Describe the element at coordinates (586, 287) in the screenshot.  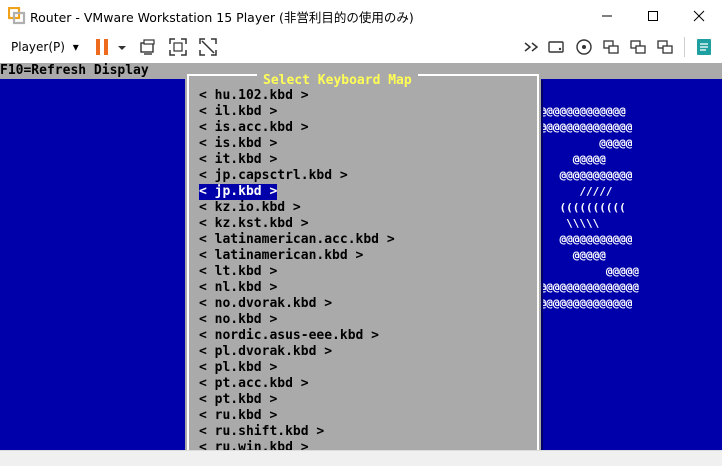
I see `ascii-art-line: #@@@@@@@@@@@@@@@` at that location.